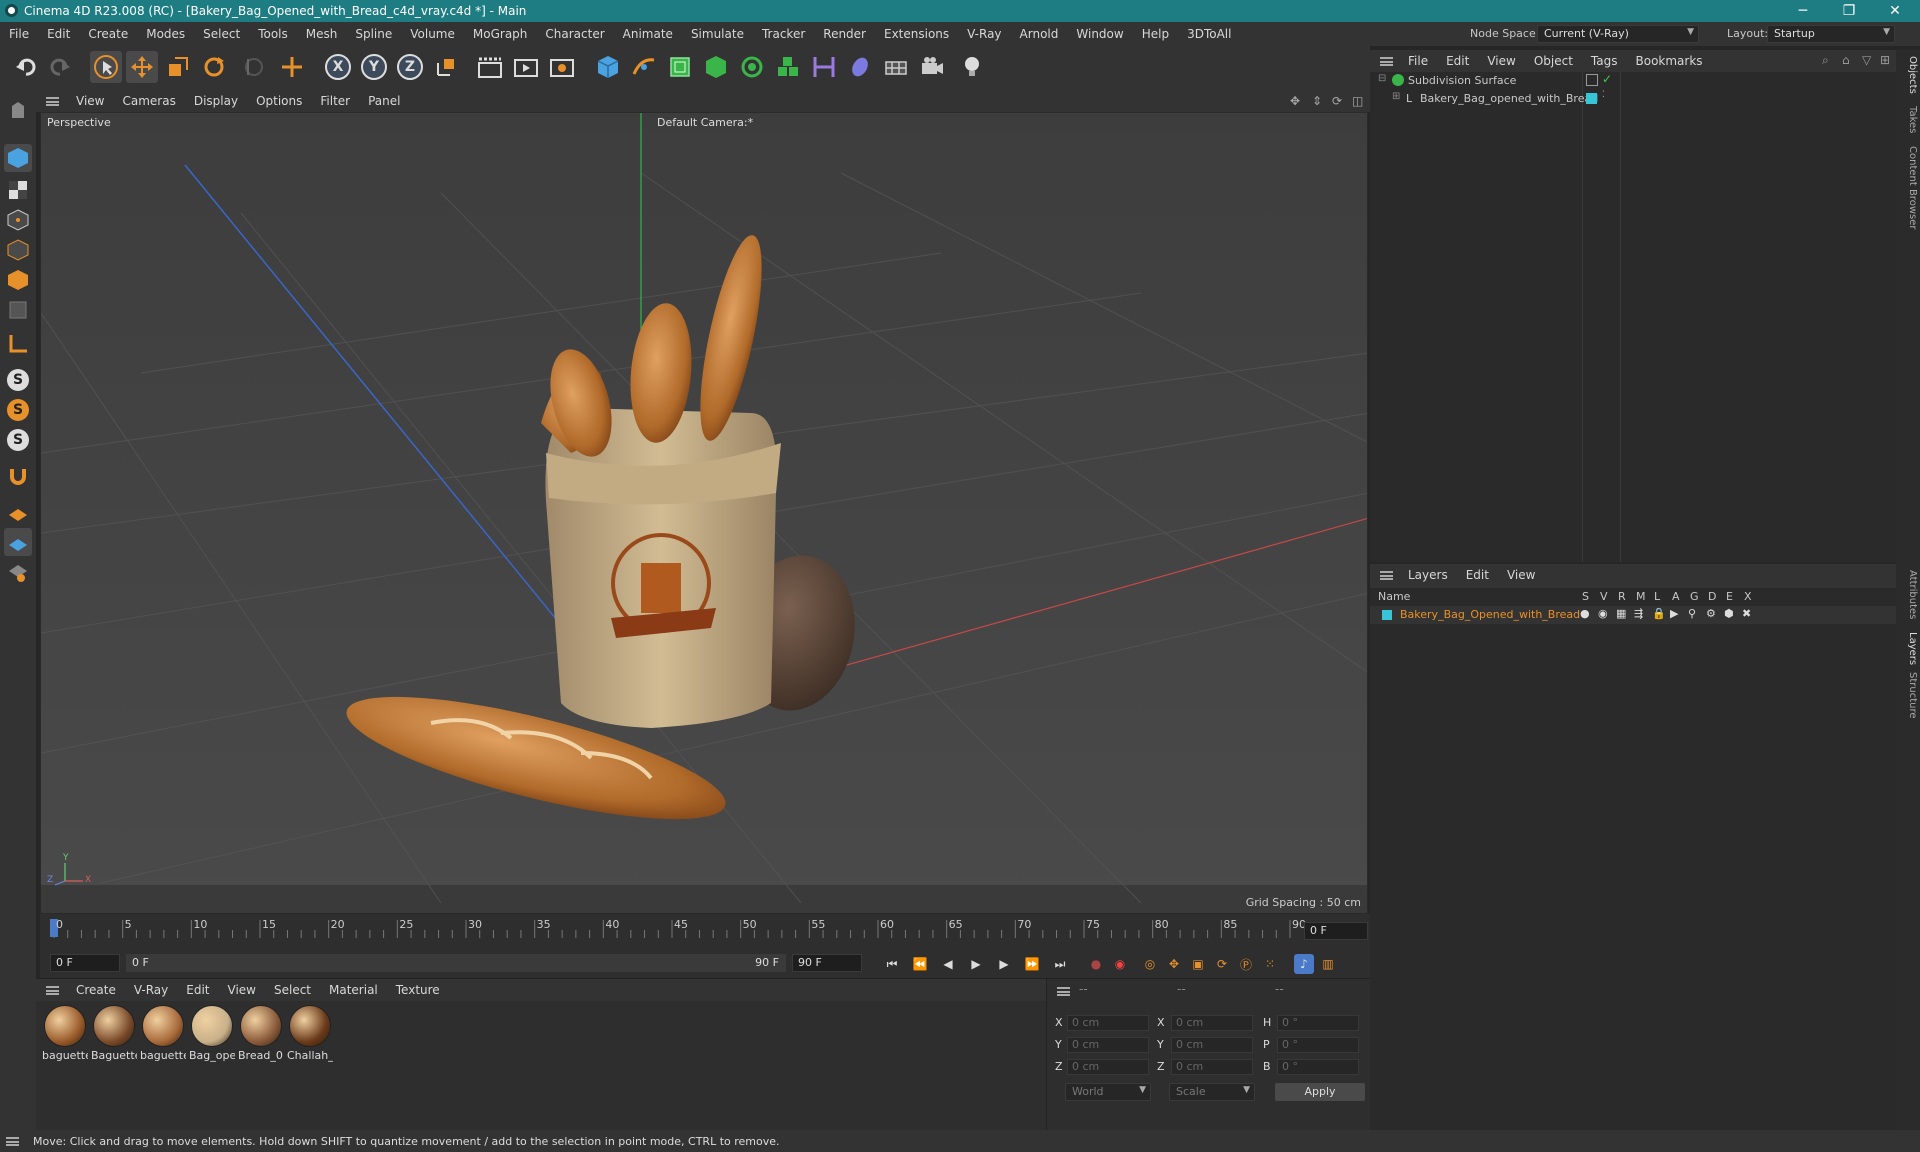  I want to click on layer-column-header: D, so click(1712, 596).